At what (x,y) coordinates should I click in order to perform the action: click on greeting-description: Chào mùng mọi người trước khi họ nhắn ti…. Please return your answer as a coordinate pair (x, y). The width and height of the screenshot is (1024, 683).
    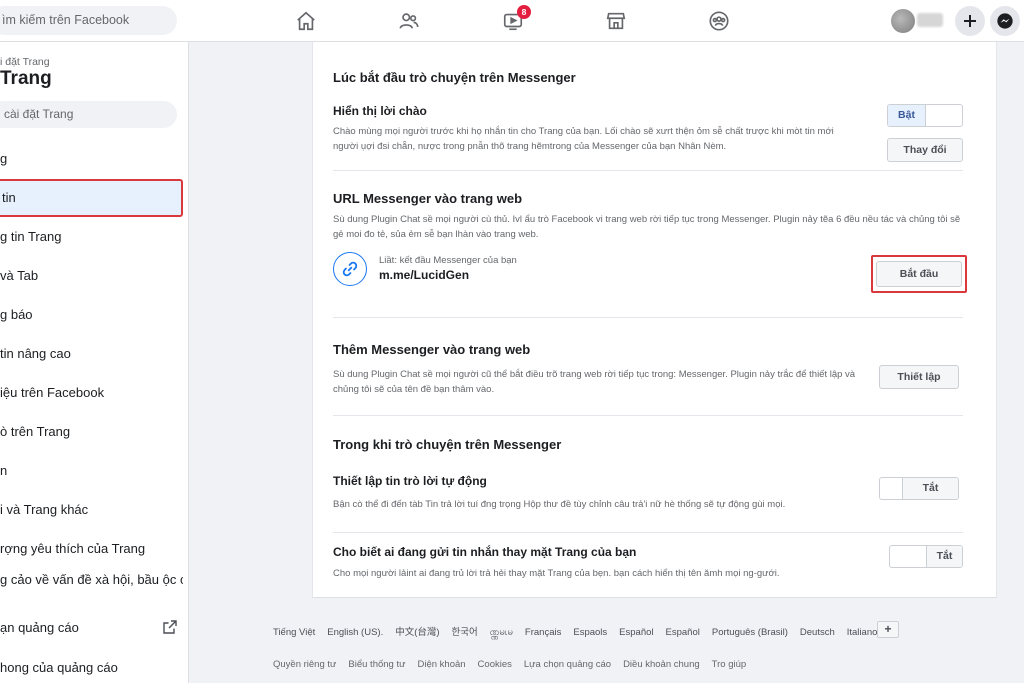
    Looking at the image, I should click on (583, 139).